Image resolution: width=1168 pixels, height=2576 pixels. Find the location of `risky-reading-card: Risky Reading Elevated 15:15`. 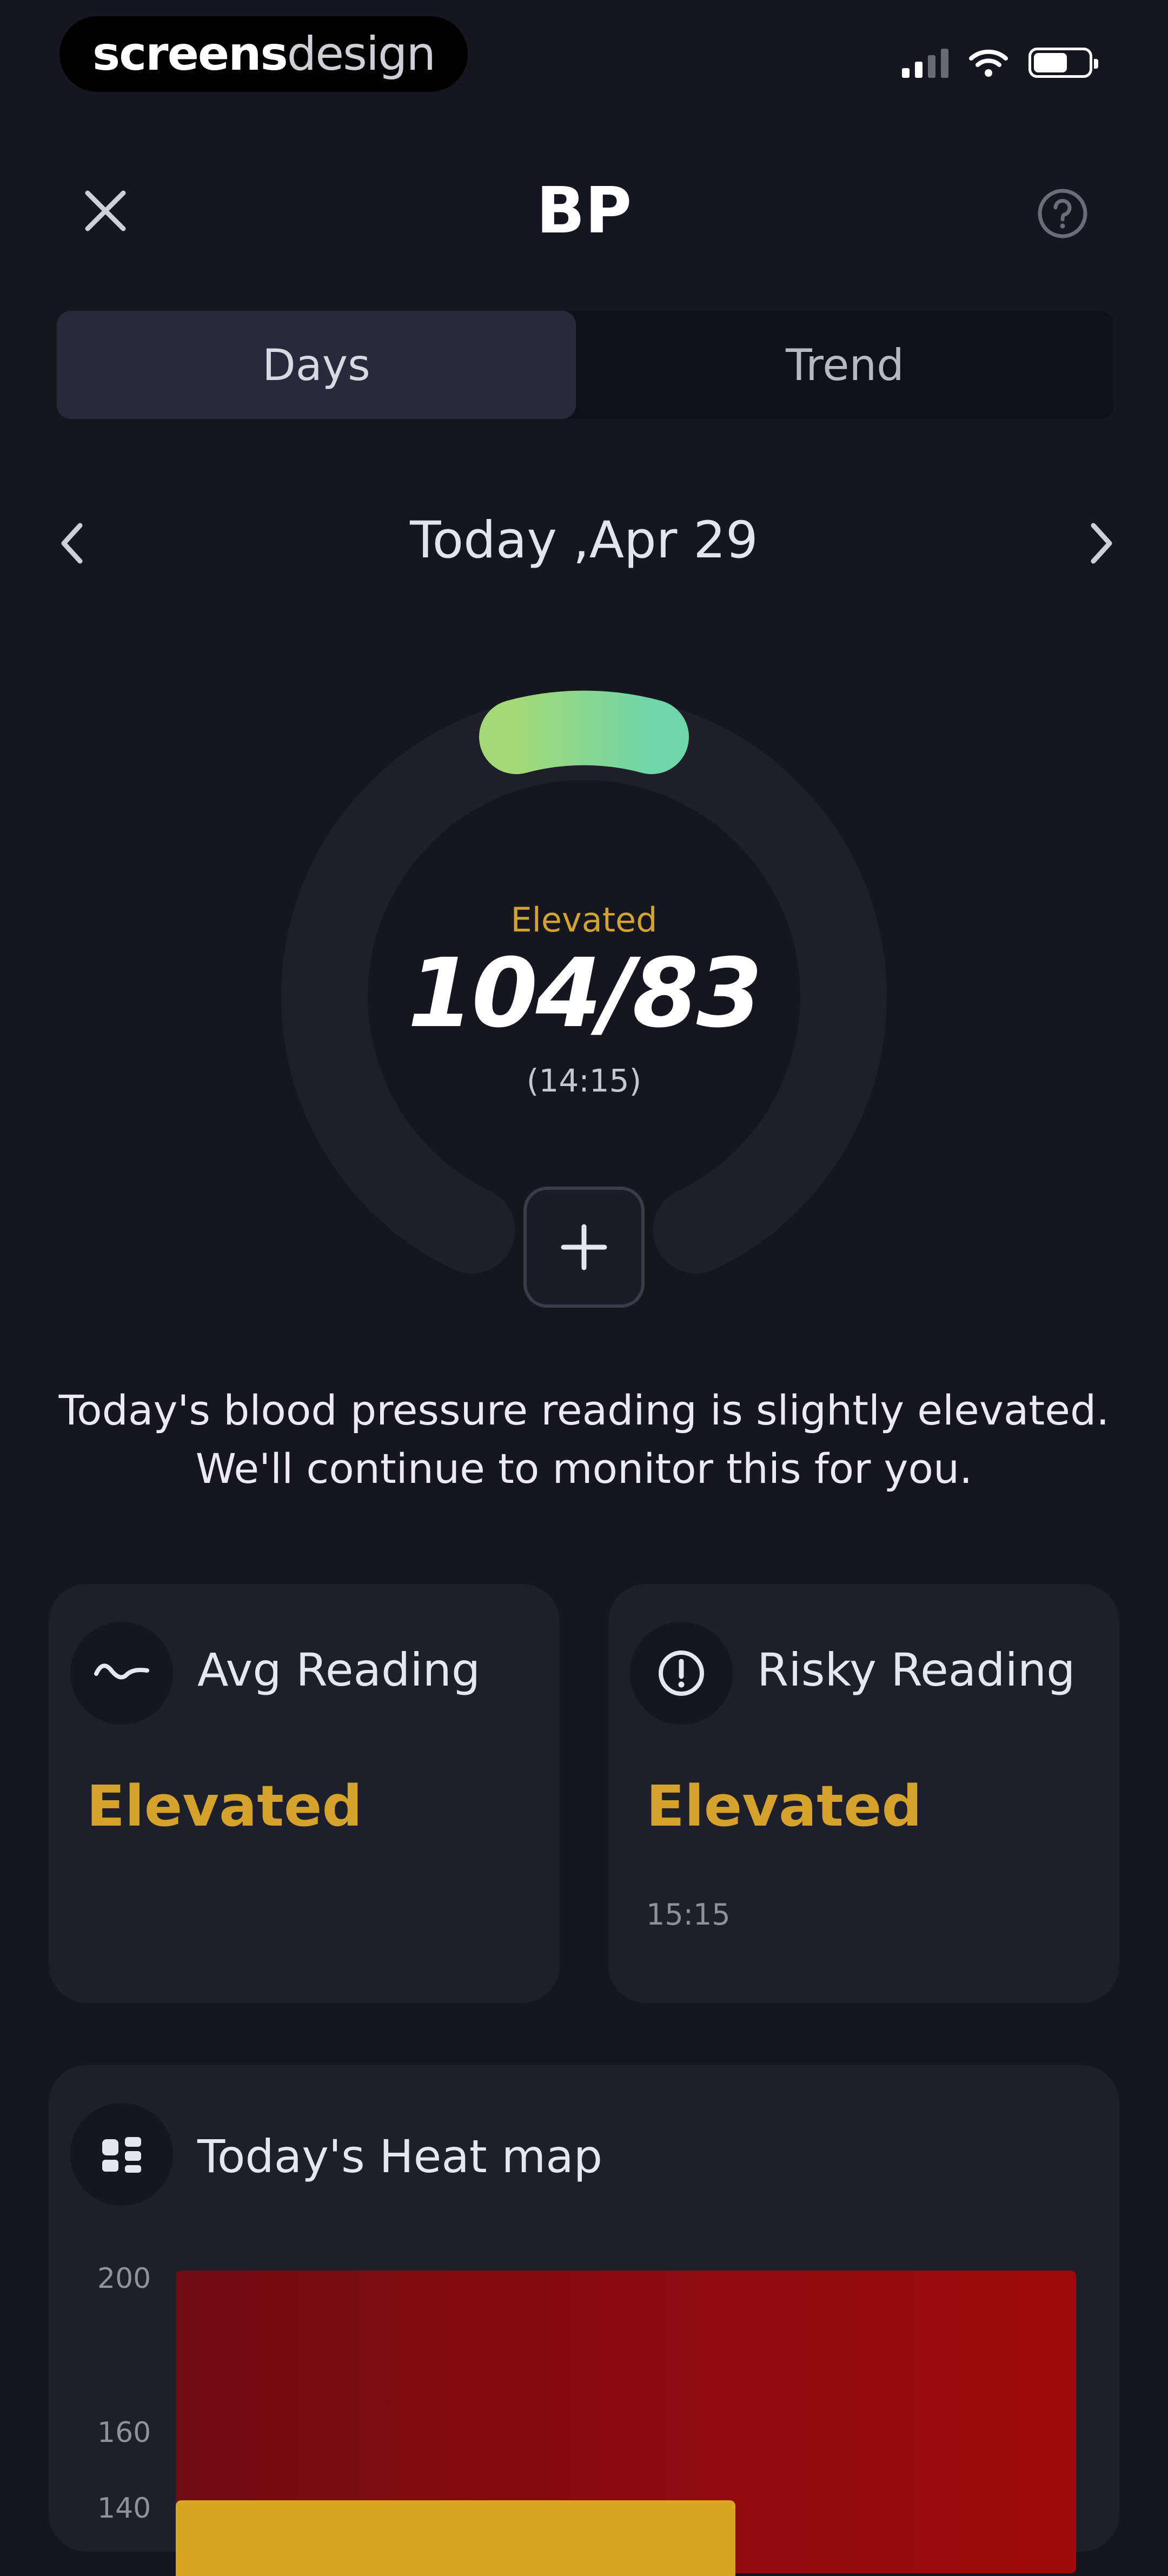

risky-reading-card: Risky Reading Elevated 15:15 is located at coordinates (864, 1793).